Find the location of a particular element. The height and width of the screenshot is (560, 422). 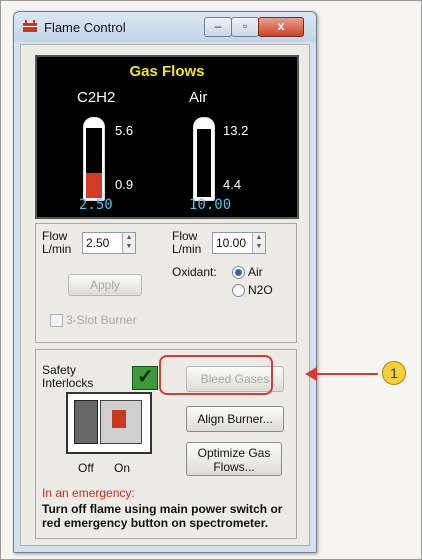

check-icon: ✓ is located at coordinates (145, 377).